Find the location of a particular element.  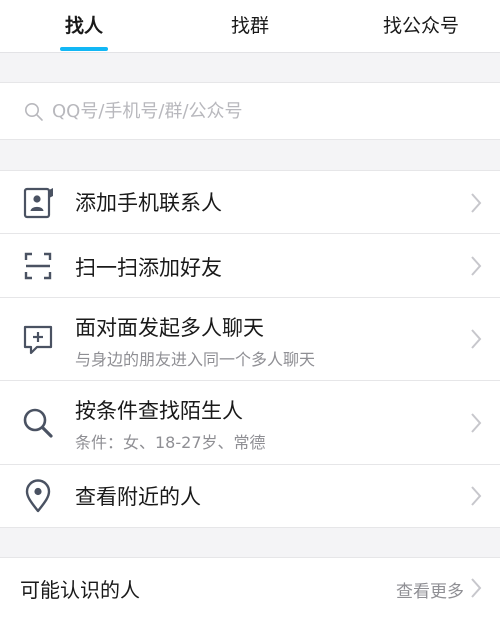

list-item-scan-add-friend: 扫一扫添加好友 is located at coordinates (250, 266).